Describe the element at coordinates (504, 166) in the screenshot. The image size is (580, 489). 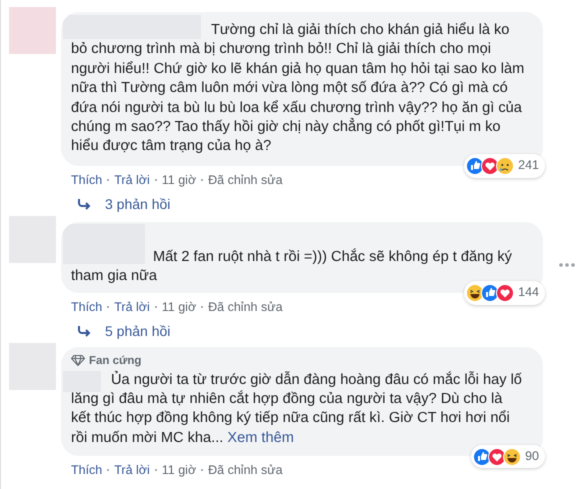
I see `reaction-summary: 241` at that location.